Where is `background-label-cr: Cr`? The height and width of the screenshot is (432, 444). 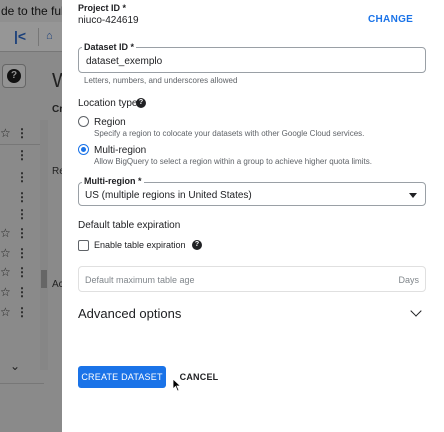
background-label-cr: Cr is located at coordinates (57, 109).